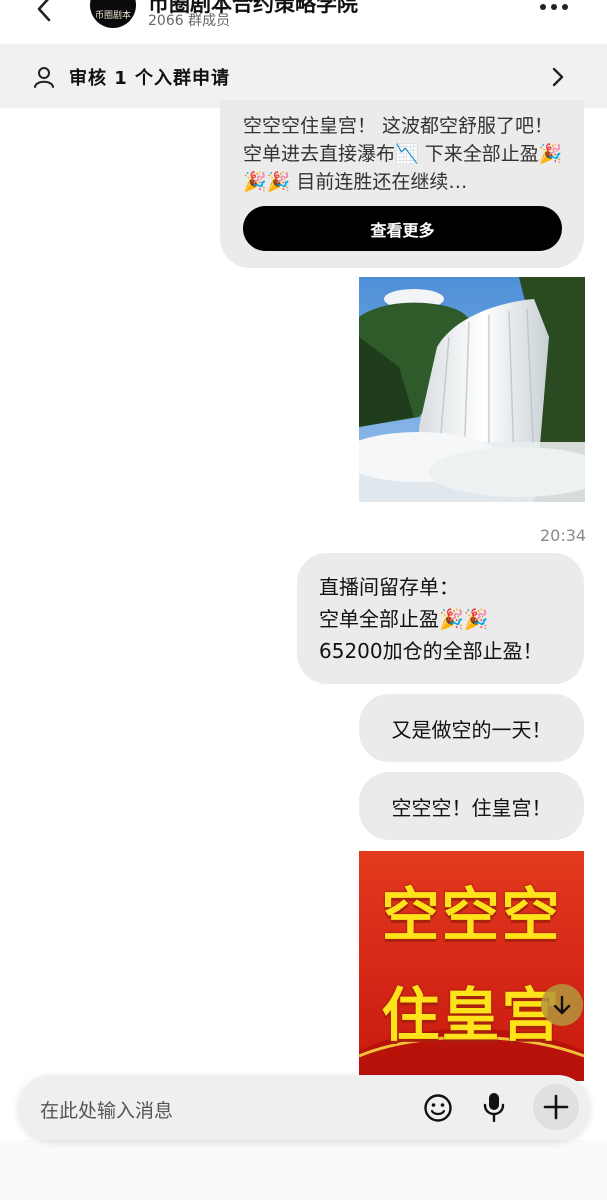  Describe the element at coordinates (45, 12) in the screenshot. I see `back-arrow-icon` at that location.